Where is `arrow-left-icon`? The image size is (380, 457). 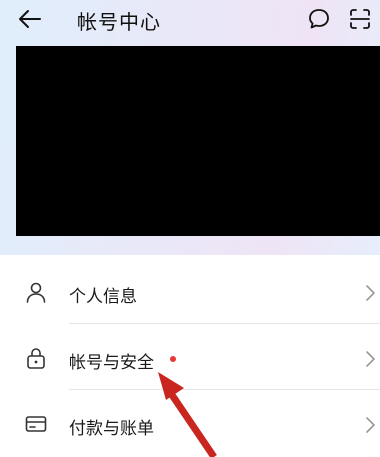
arrow-left-icon is located at coordinates (30, 19).